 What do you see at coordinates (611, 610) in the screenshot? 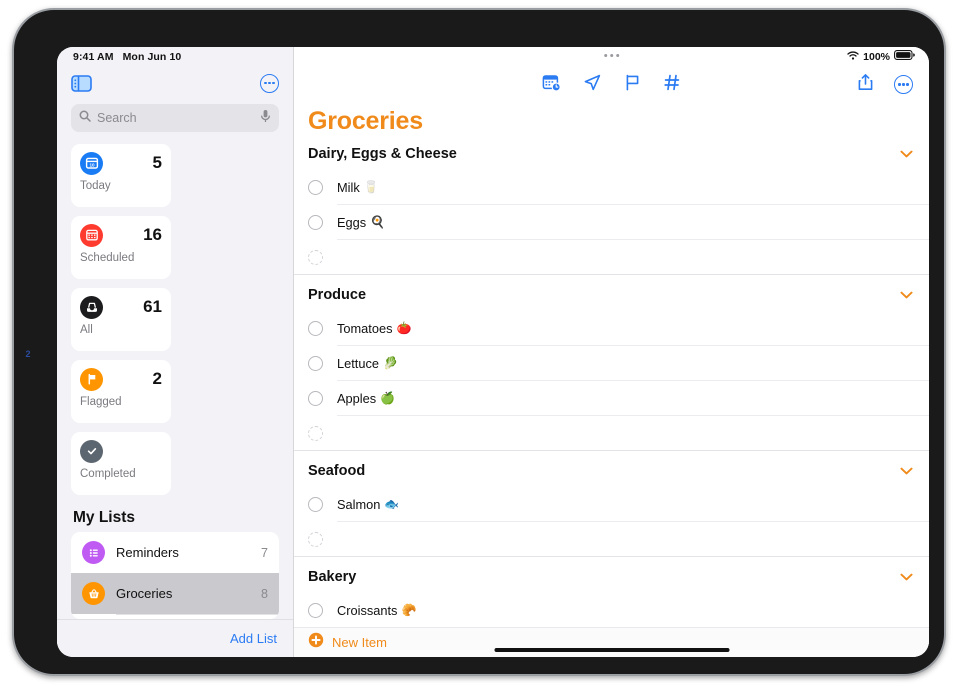
I see `list-item: Croissants 🥐` at bounding box center [611, 610].